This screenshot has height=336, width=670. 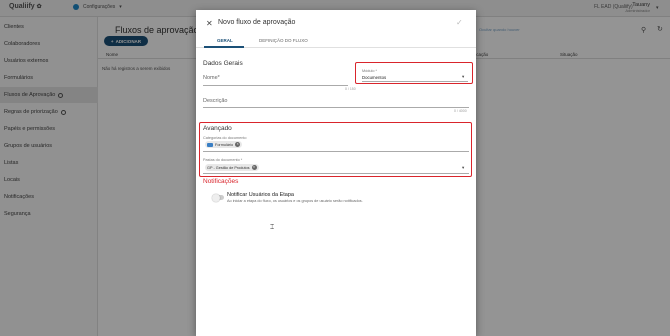 I want to click on modulo-label: Módulo *, so click(x=369, y=71).